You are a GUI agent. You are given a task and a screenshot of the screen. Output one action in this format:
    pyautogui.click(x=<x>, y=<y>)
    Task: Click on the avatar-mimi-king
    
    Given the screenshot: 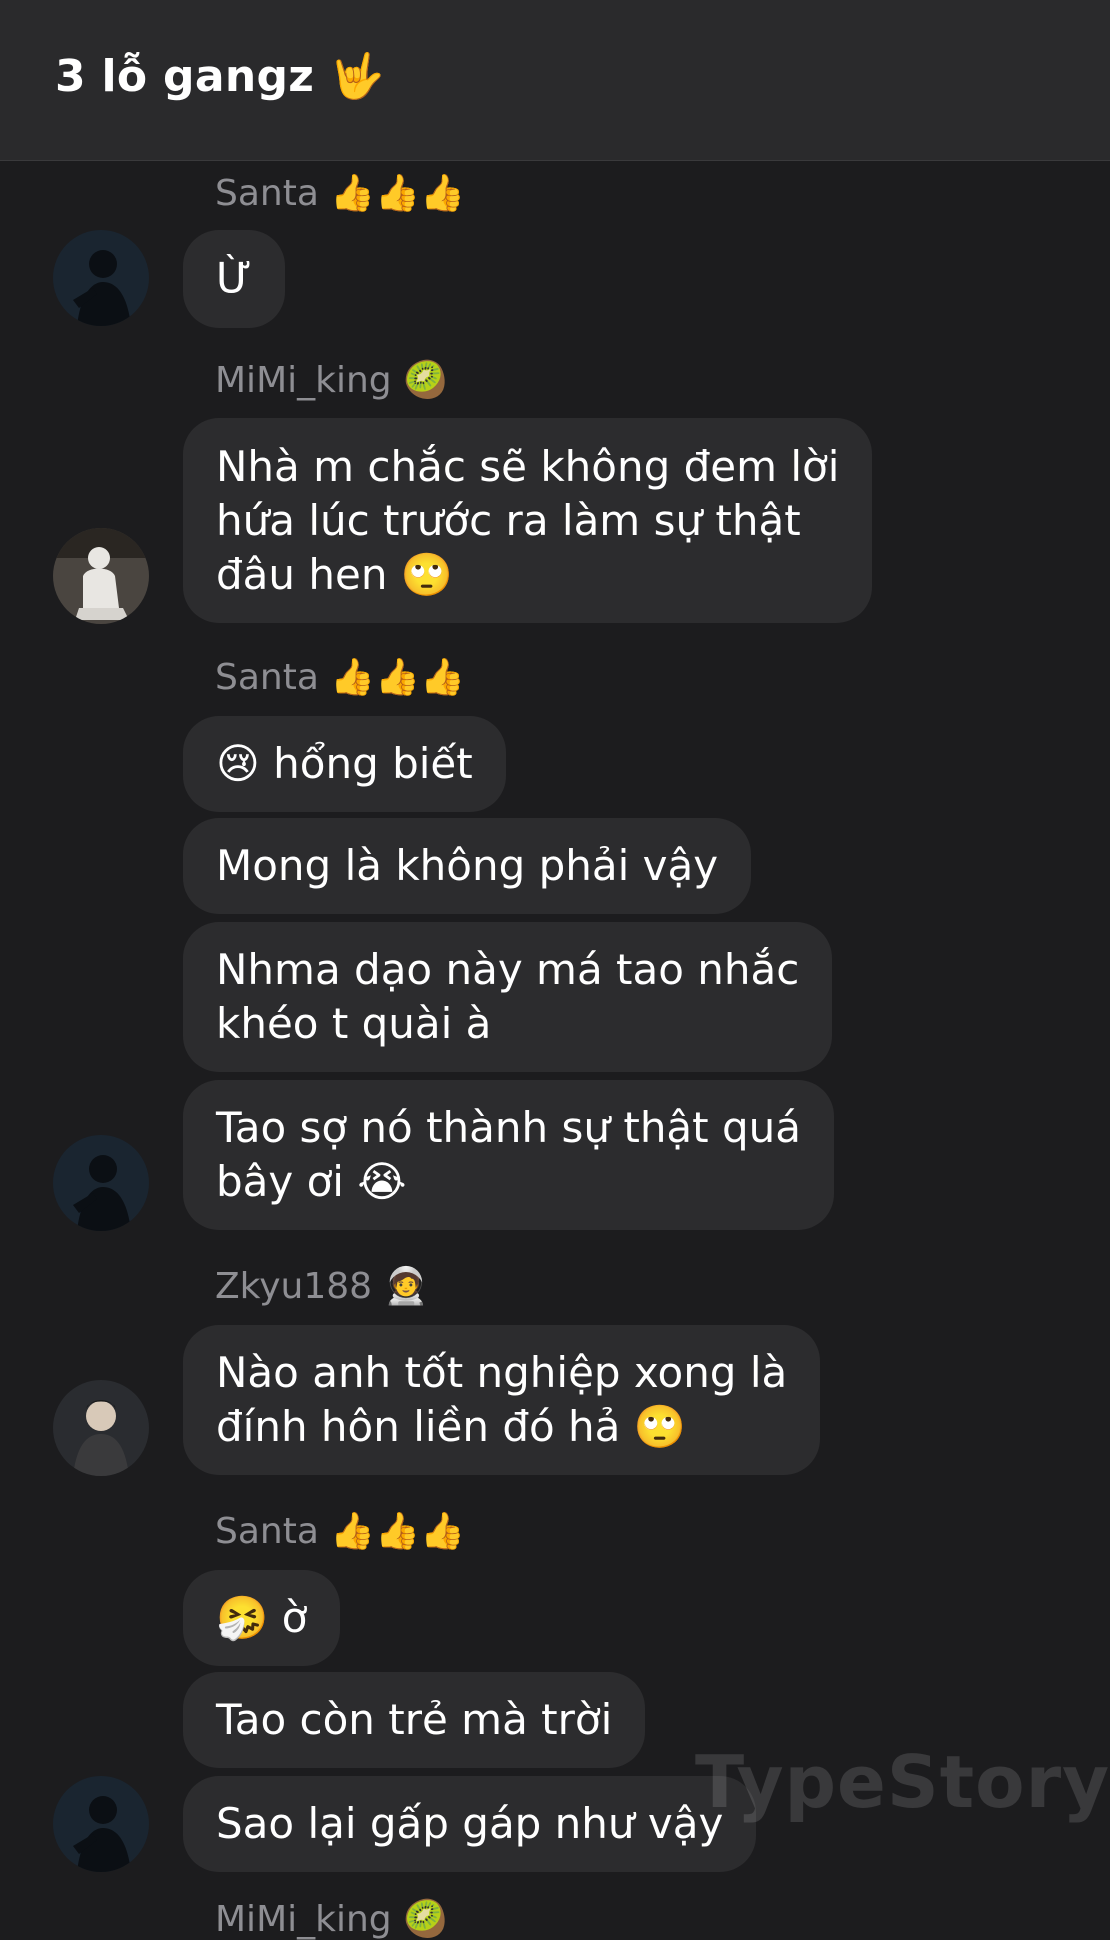 What is the action you would take?
    pyautogui.click(x=101, y=576)
    